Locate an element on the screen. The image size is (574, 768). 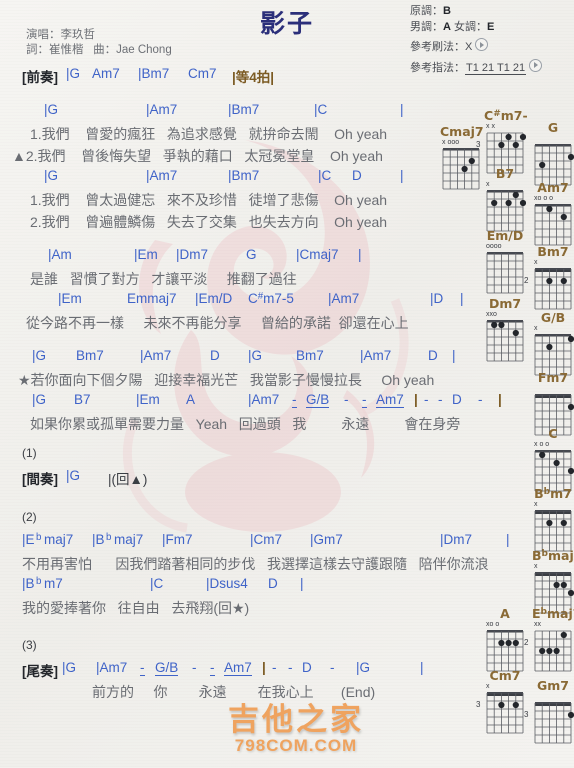
singer-line: 演唱：李玖哲 is located at coordinates (60, 35).